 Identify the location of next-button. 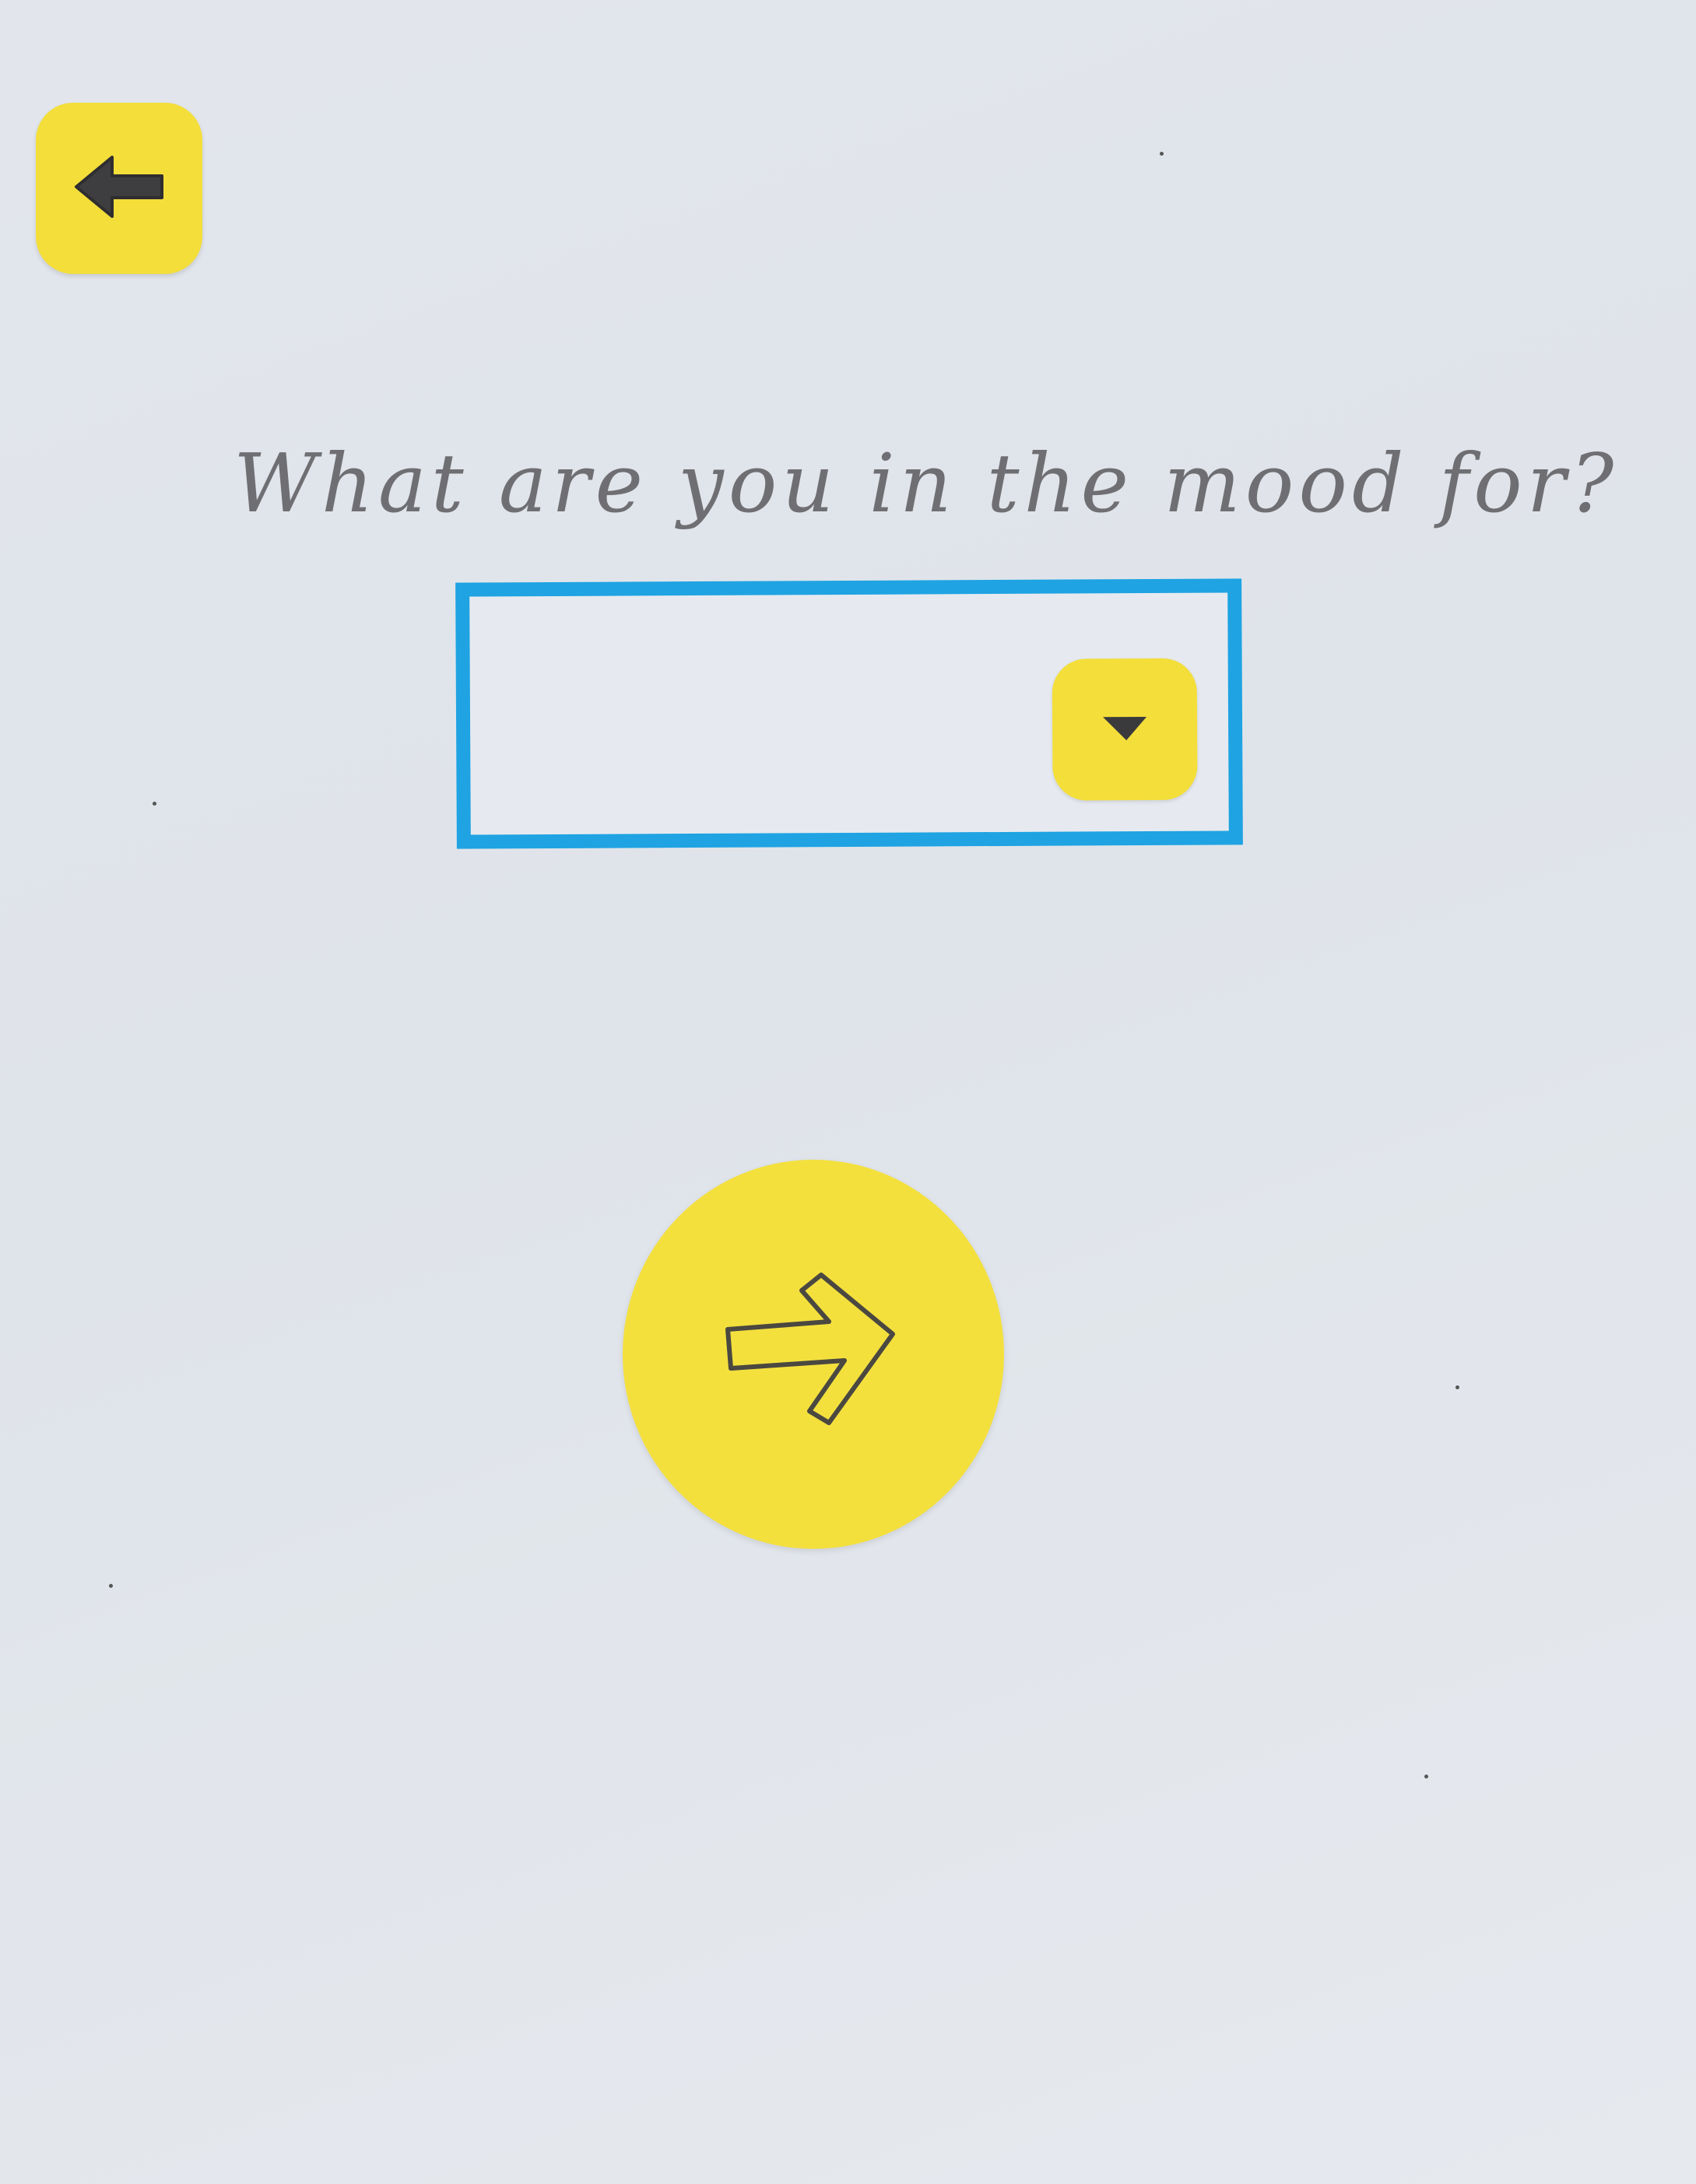
(813, 1354).